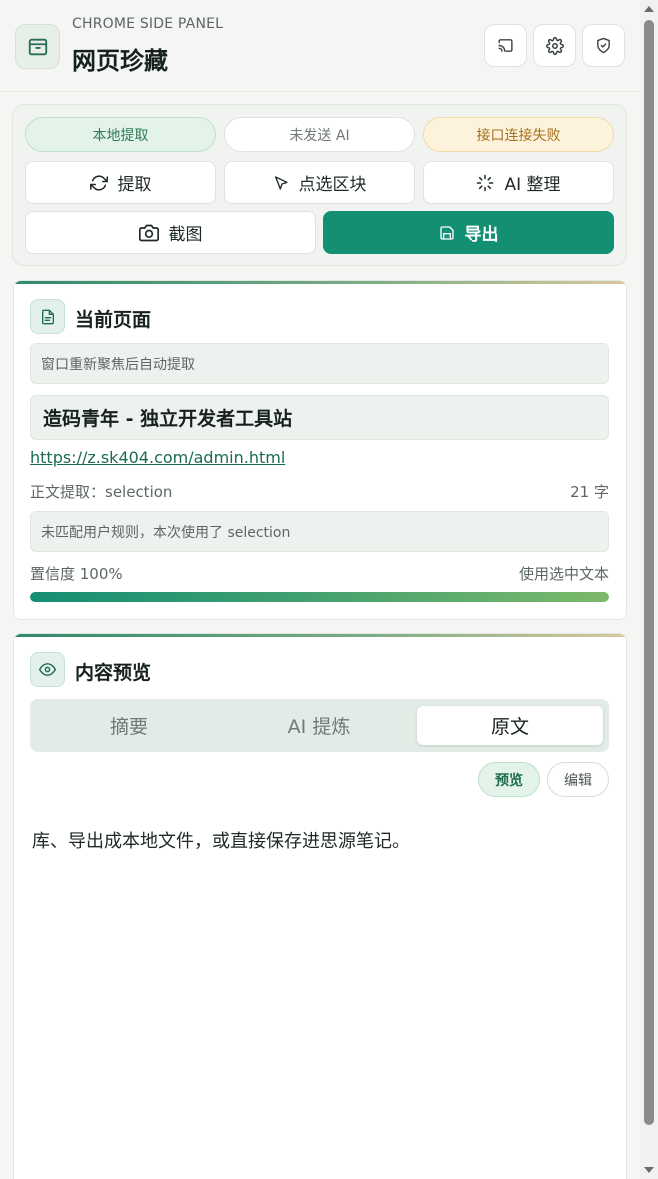  I want to click on page-title-text: 造码青年 - 独立开发者工具站, so click(168, 419).